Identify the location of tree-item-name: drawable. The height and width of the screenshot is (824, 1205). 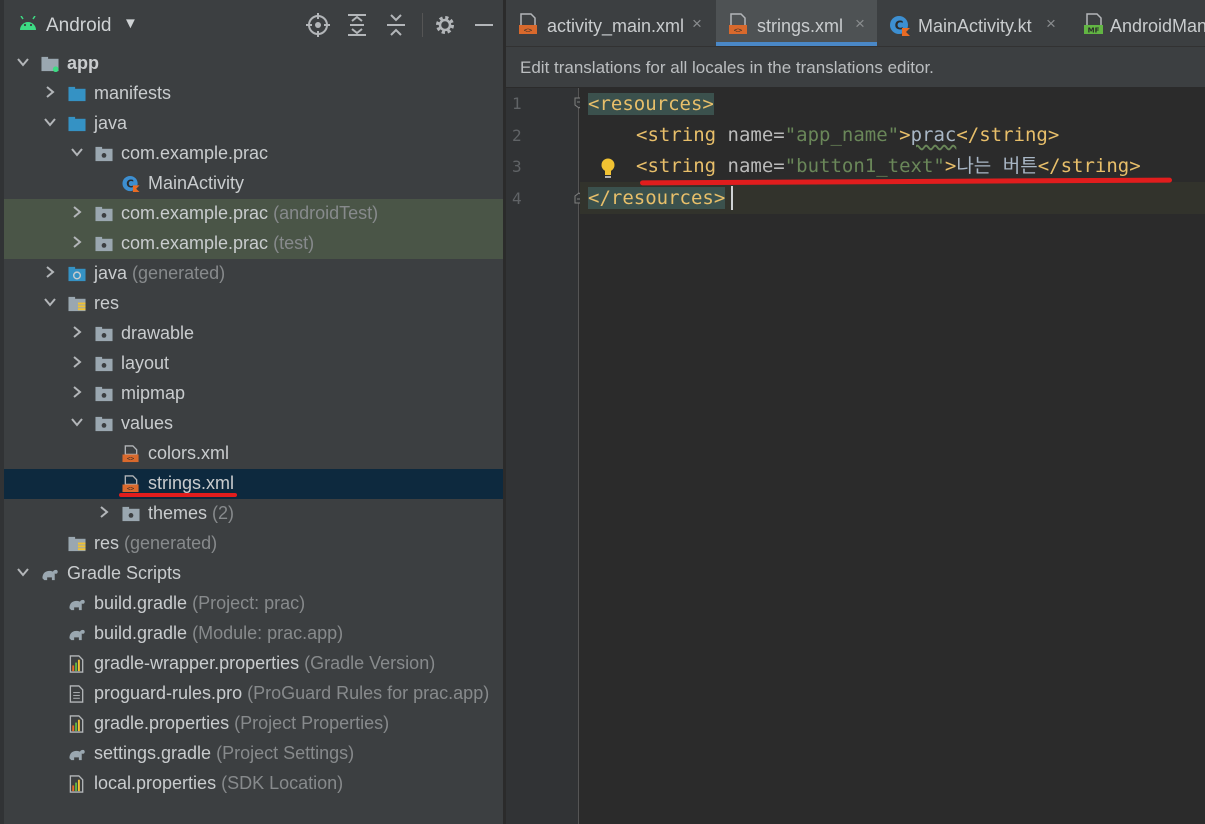
(158, 333).